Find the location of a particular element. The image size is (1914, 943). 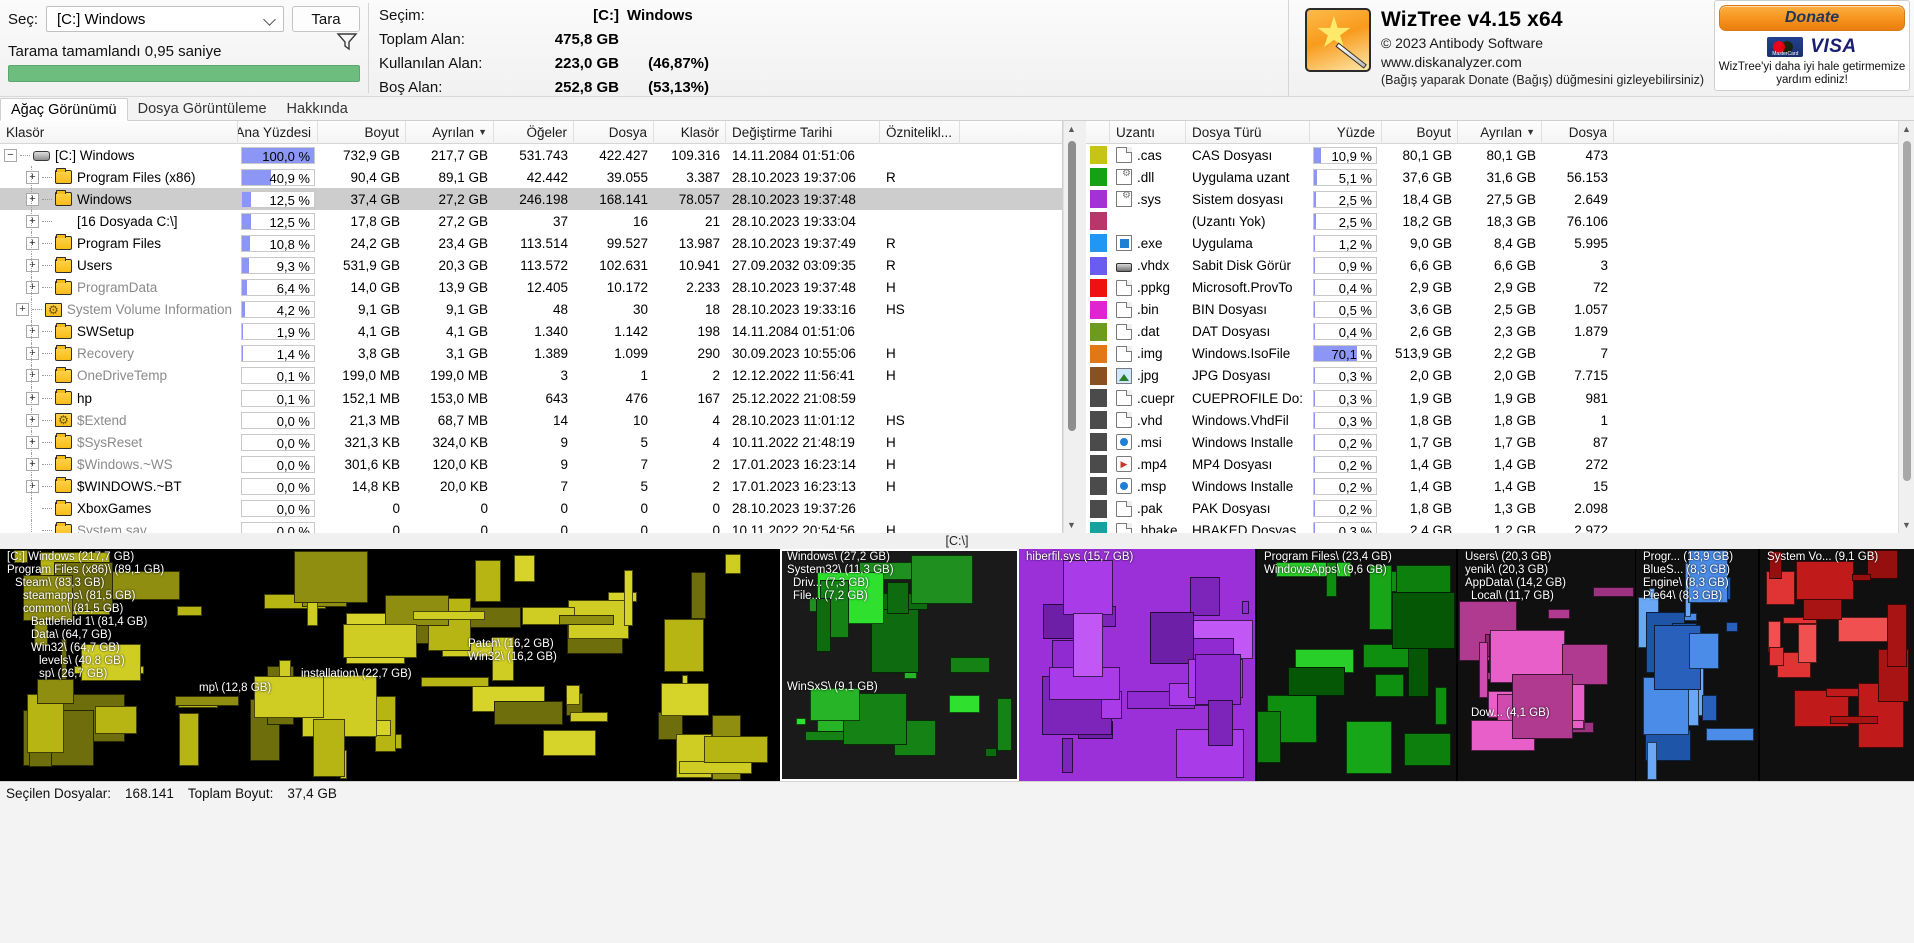

column-header-ana-y-zdesi: Ana Yüzdesi is located at coordinates (278, 132).